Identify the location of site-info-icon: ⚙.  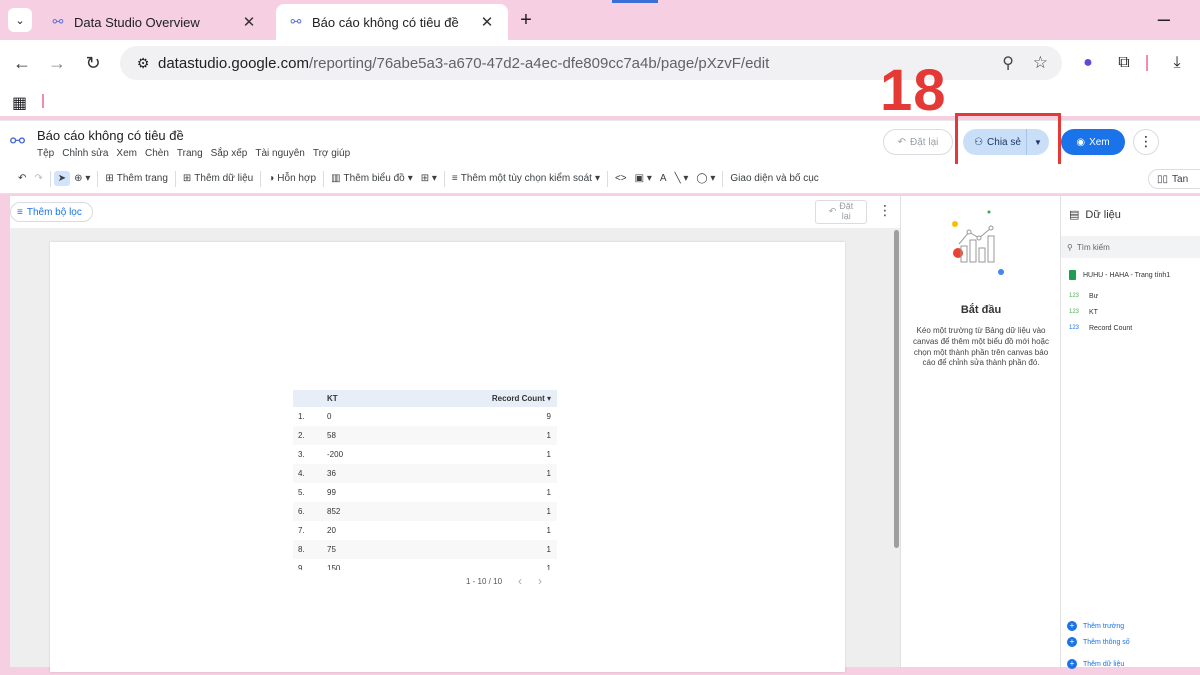
(143, 63).